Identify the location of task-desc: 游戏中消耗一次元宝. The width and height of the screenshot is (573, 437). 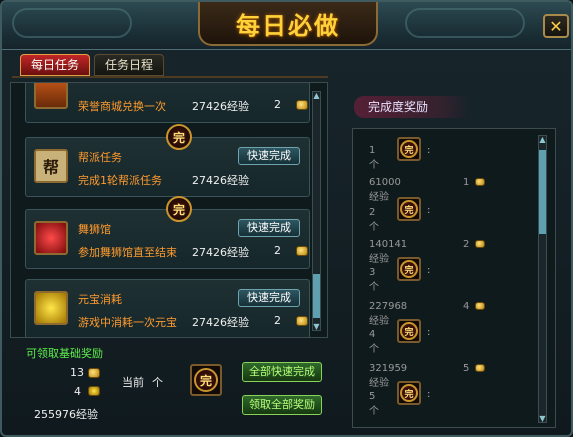
(127, 322).